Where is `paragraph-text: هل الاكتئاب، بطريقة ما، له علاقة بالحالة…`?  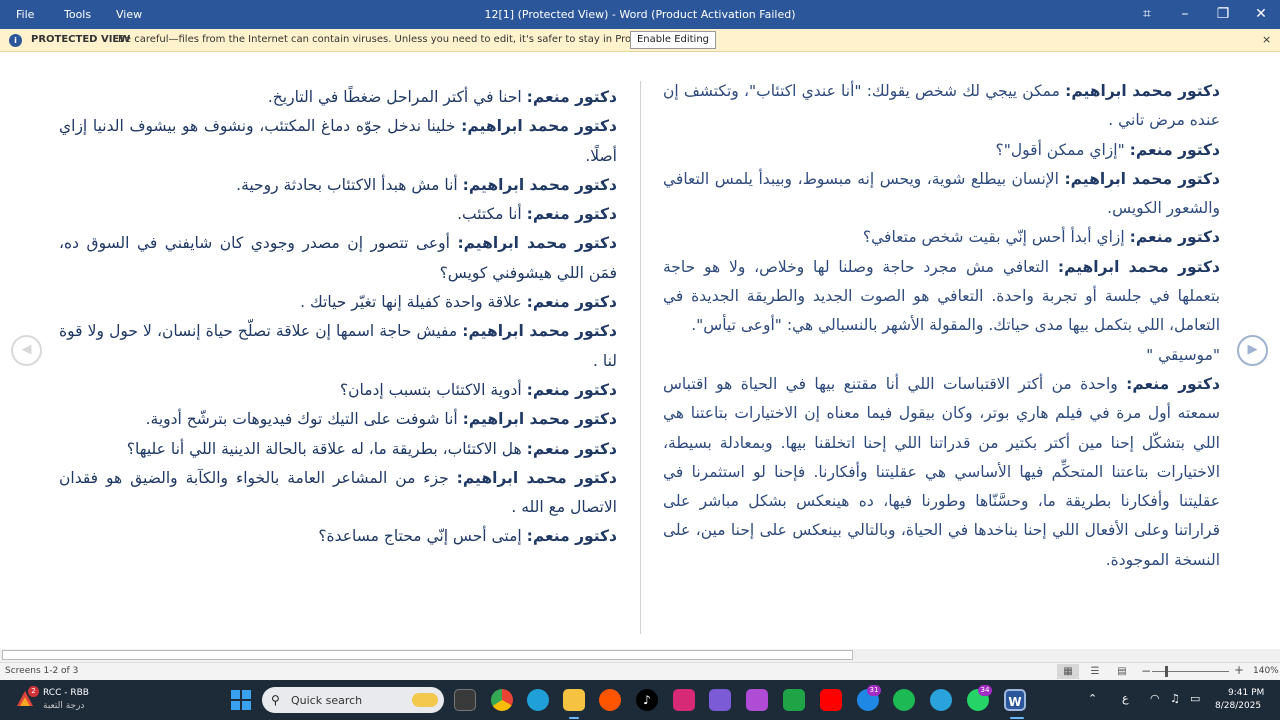 paragraph-text: هل الاكتئاب، بطريقة ما، له علاقة بالحالة… is located at coordinates (326, 448).